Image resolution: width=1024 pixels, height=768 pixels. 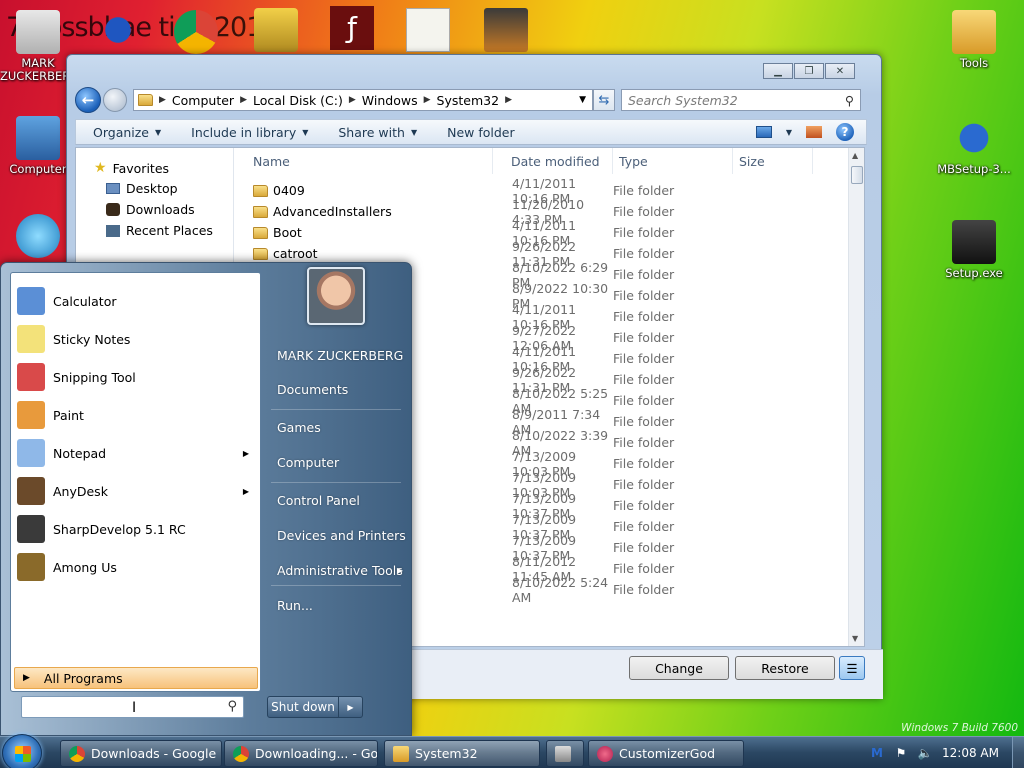 I want to click on taskbar-item-system32: System32, so click(x=462, y=753).